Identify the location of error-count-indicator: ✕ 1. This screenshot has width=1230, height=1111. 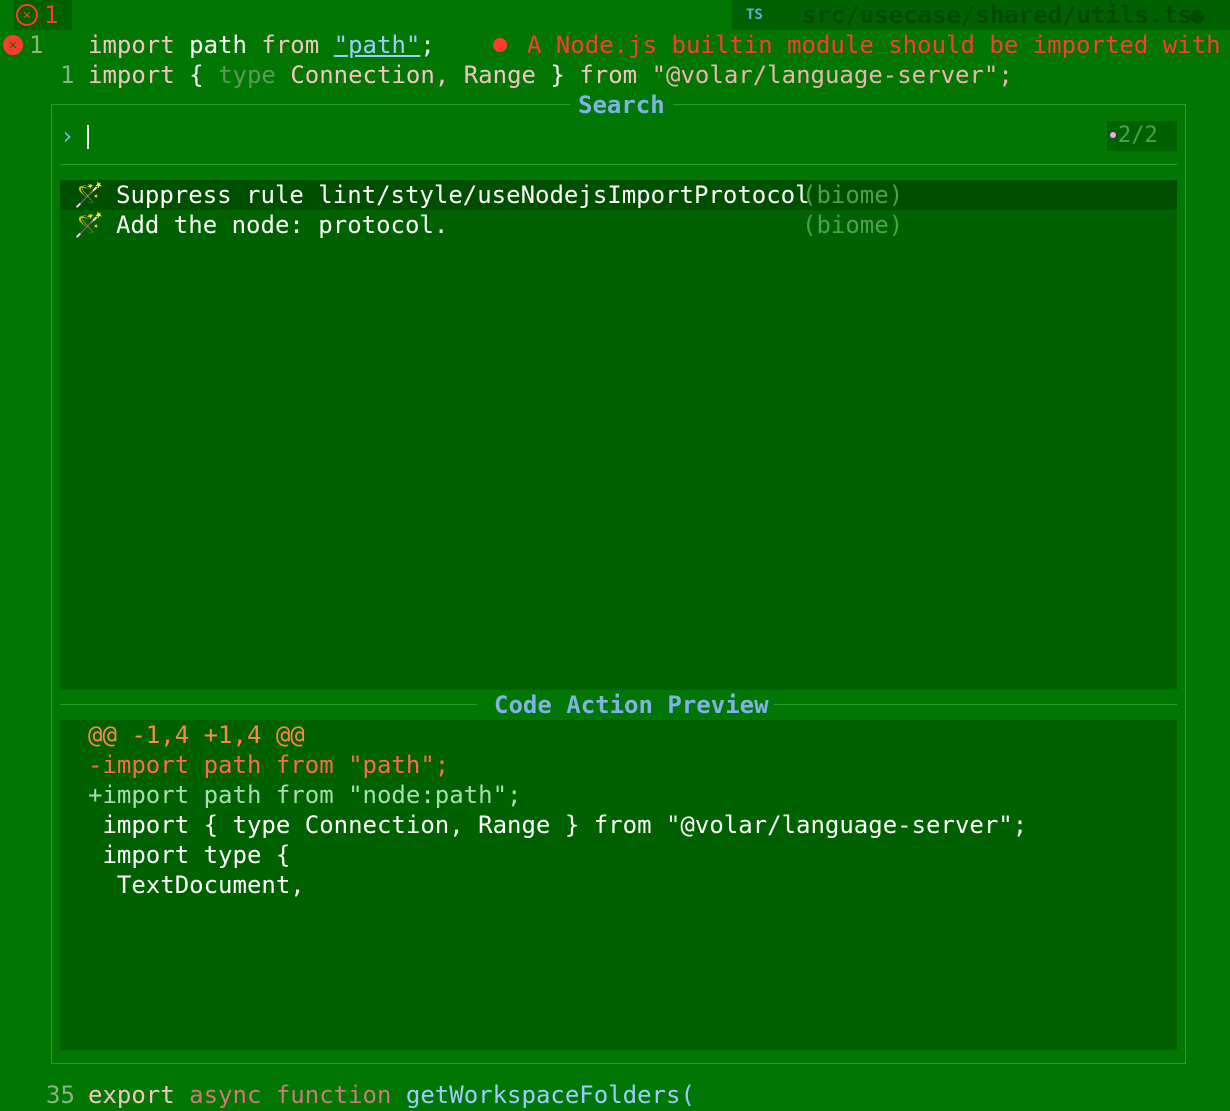
(43, 15).